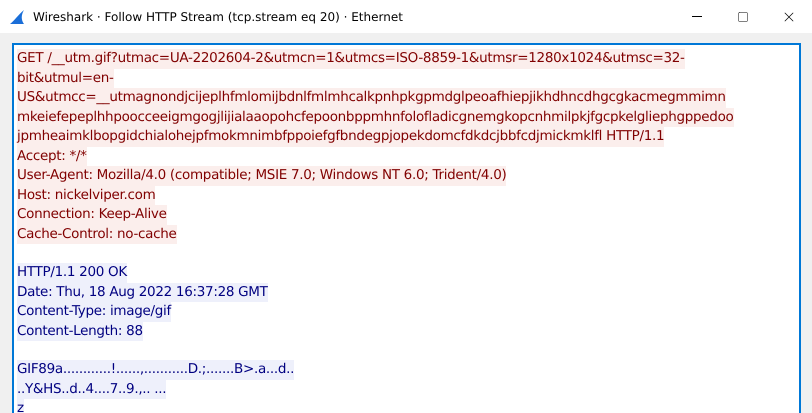 The height and width of the screenshot is (413, 812). Describe the element at coordinates (17, 16) in the screenshot. I see `shark-fin-icon` at that location.